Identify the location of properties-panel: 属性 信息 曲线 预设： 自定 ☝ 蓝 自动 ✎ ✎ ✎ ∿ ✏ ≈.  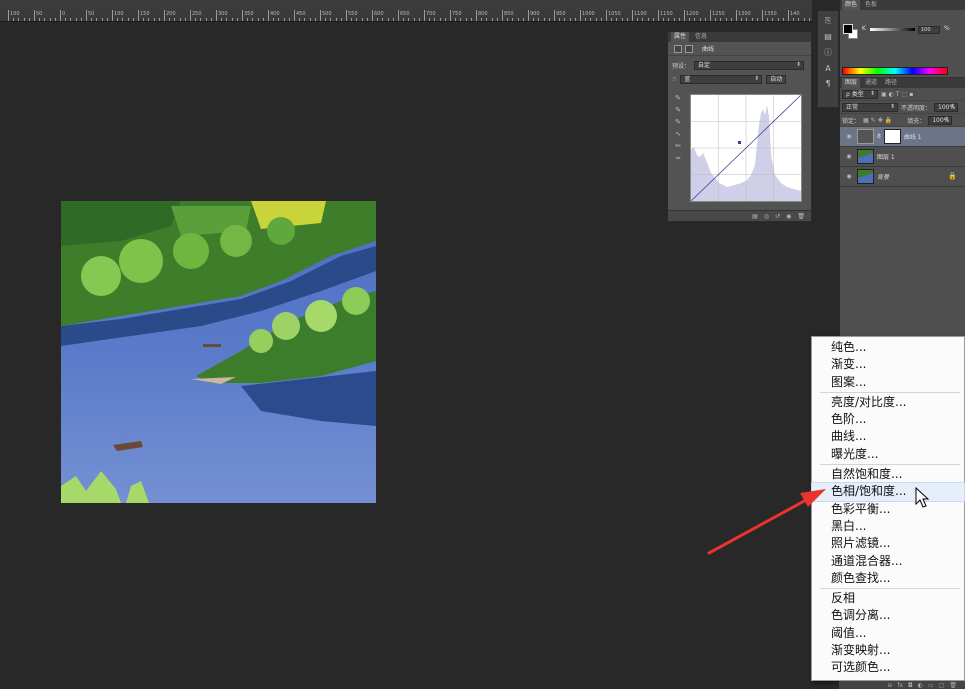
(739, 126).